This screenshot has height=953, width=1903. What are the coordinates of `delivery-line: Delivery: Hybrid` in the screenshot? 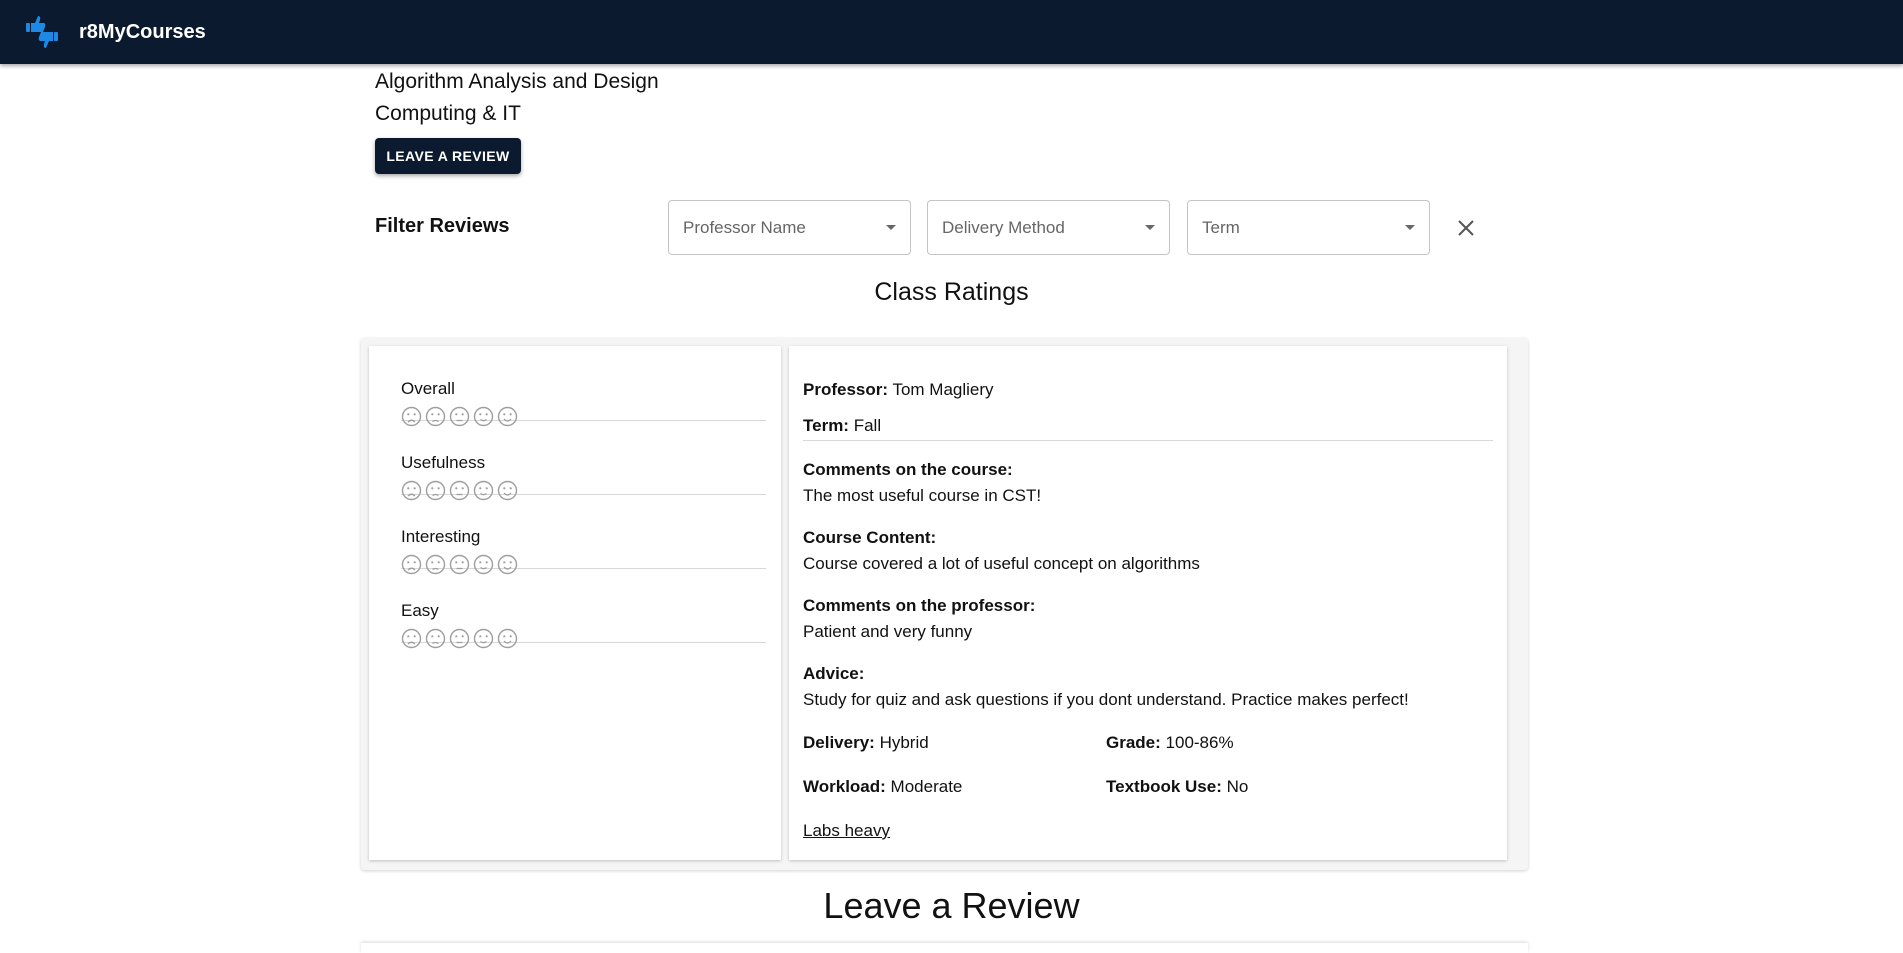 It's located at (866, 743).